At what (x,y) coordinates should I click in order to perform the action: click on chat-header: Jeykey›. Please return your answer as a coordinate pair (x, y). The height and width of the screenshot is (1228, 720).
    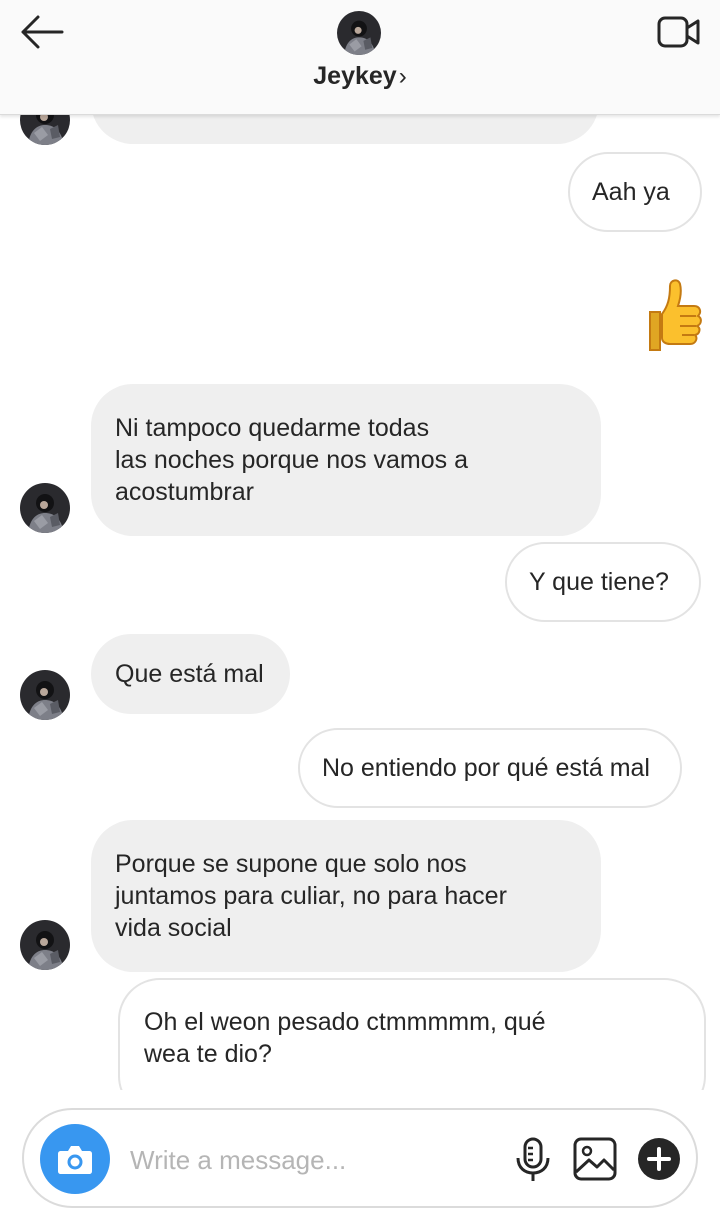
    Looking at the image, I should click on (360, 57).